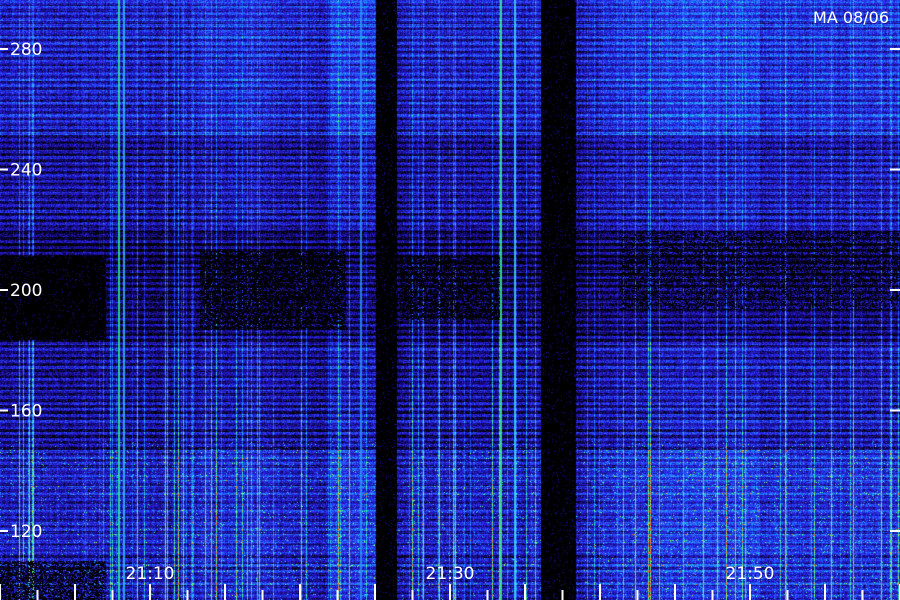 This screenshot has width=900, height=600. I want to click on x-axis: 21:10 21:30 21:50, so click(450, 582).